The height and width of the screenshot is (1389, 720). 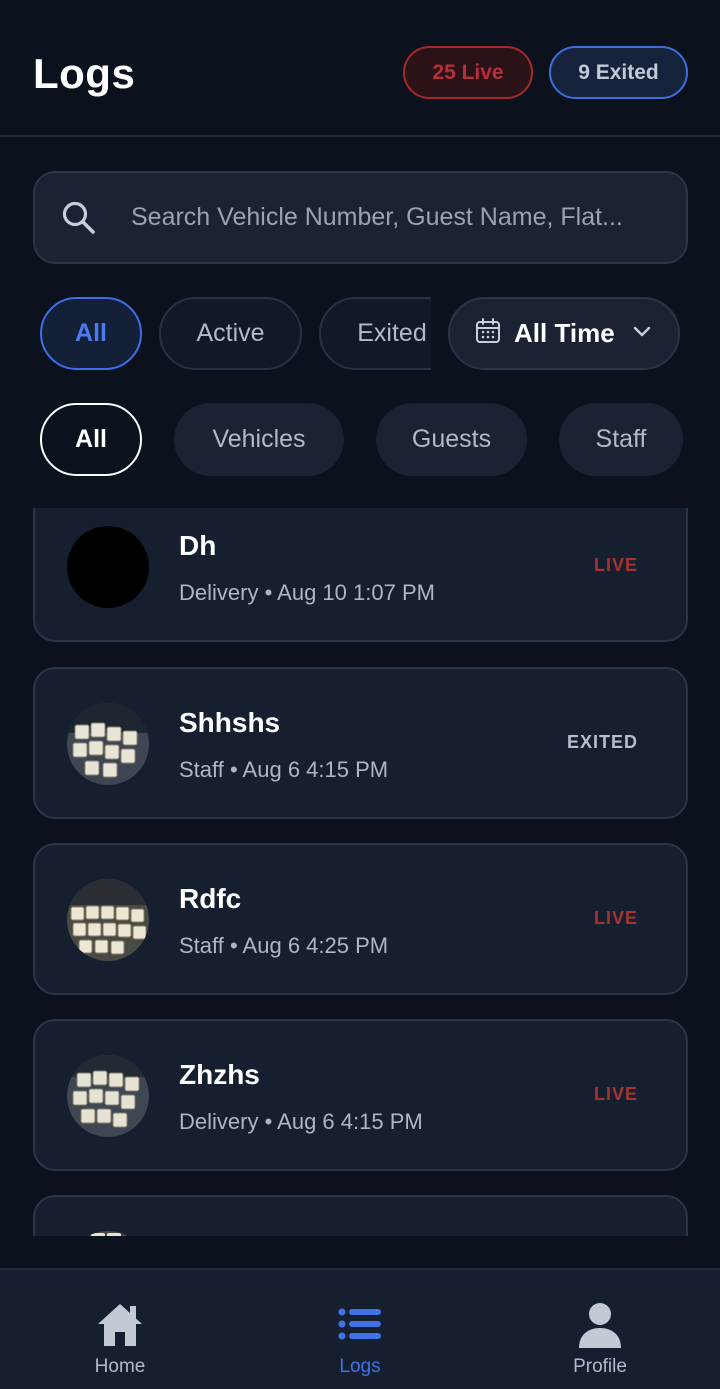 What do you see at coordinates (360, 1324) in the screenshot?
I see `list-icon` at bounding box center [360, 1324].